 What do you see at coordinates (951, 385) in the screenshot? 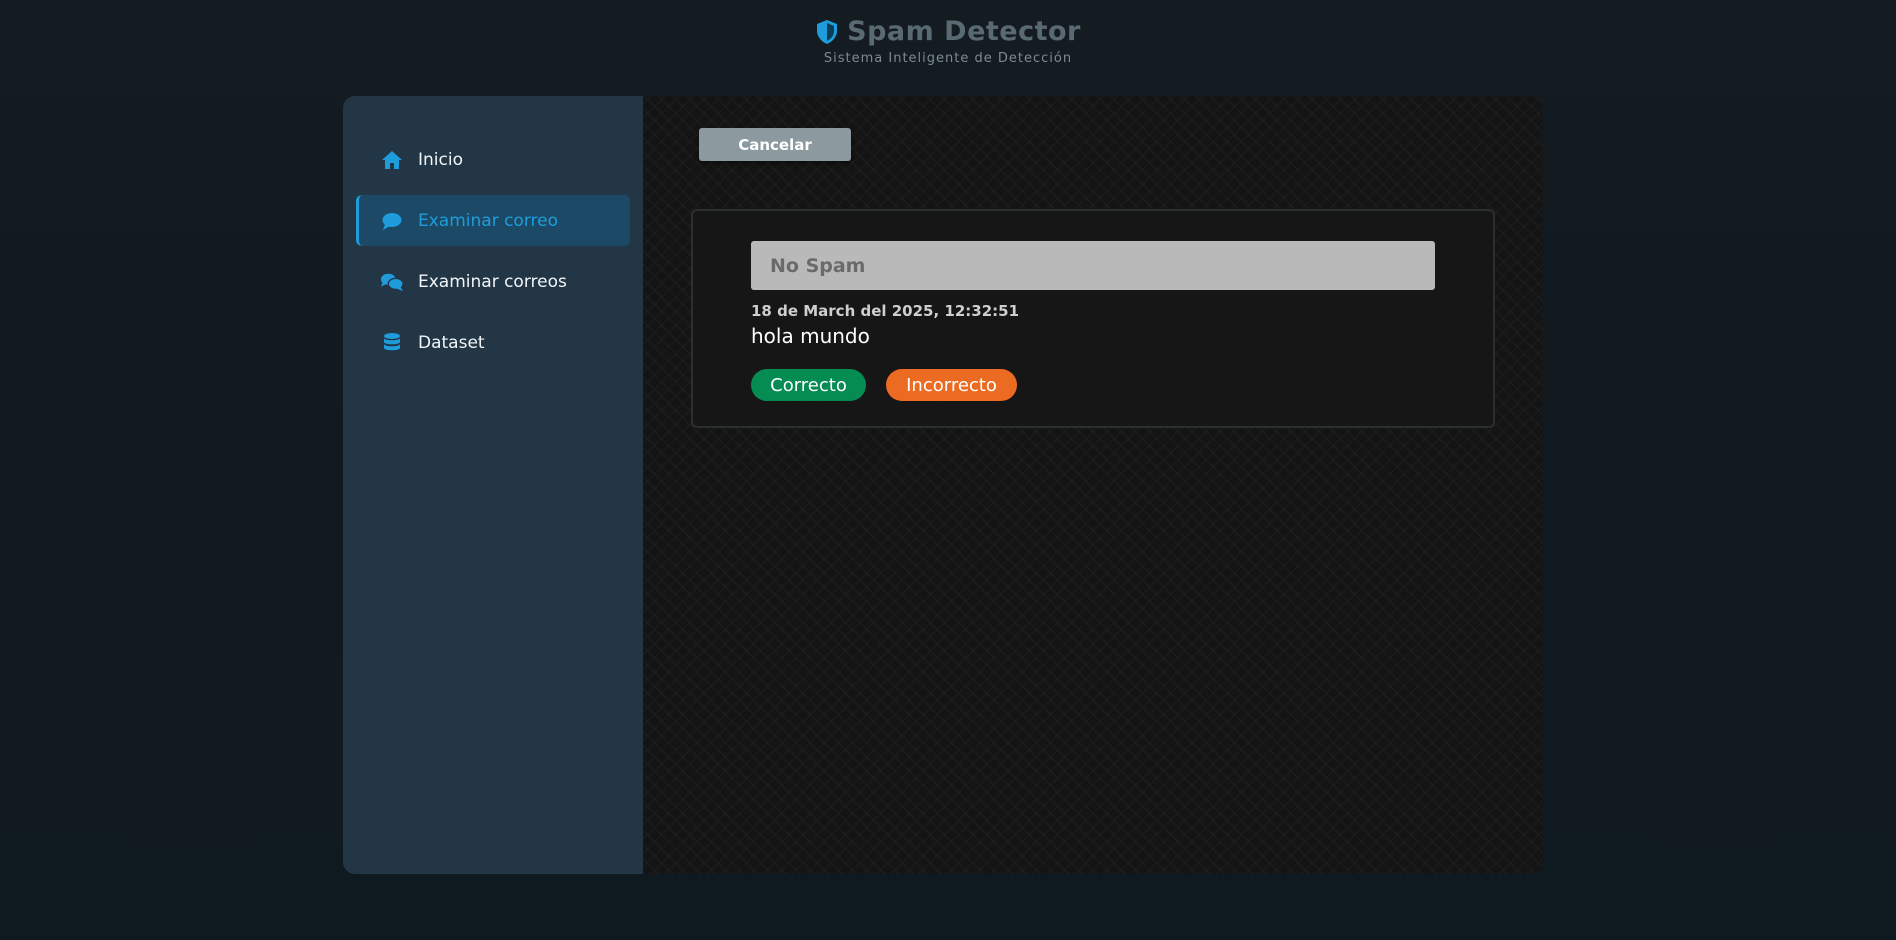
I see `incorrect-button: Incorrecto` at bounding box center [951, 385].